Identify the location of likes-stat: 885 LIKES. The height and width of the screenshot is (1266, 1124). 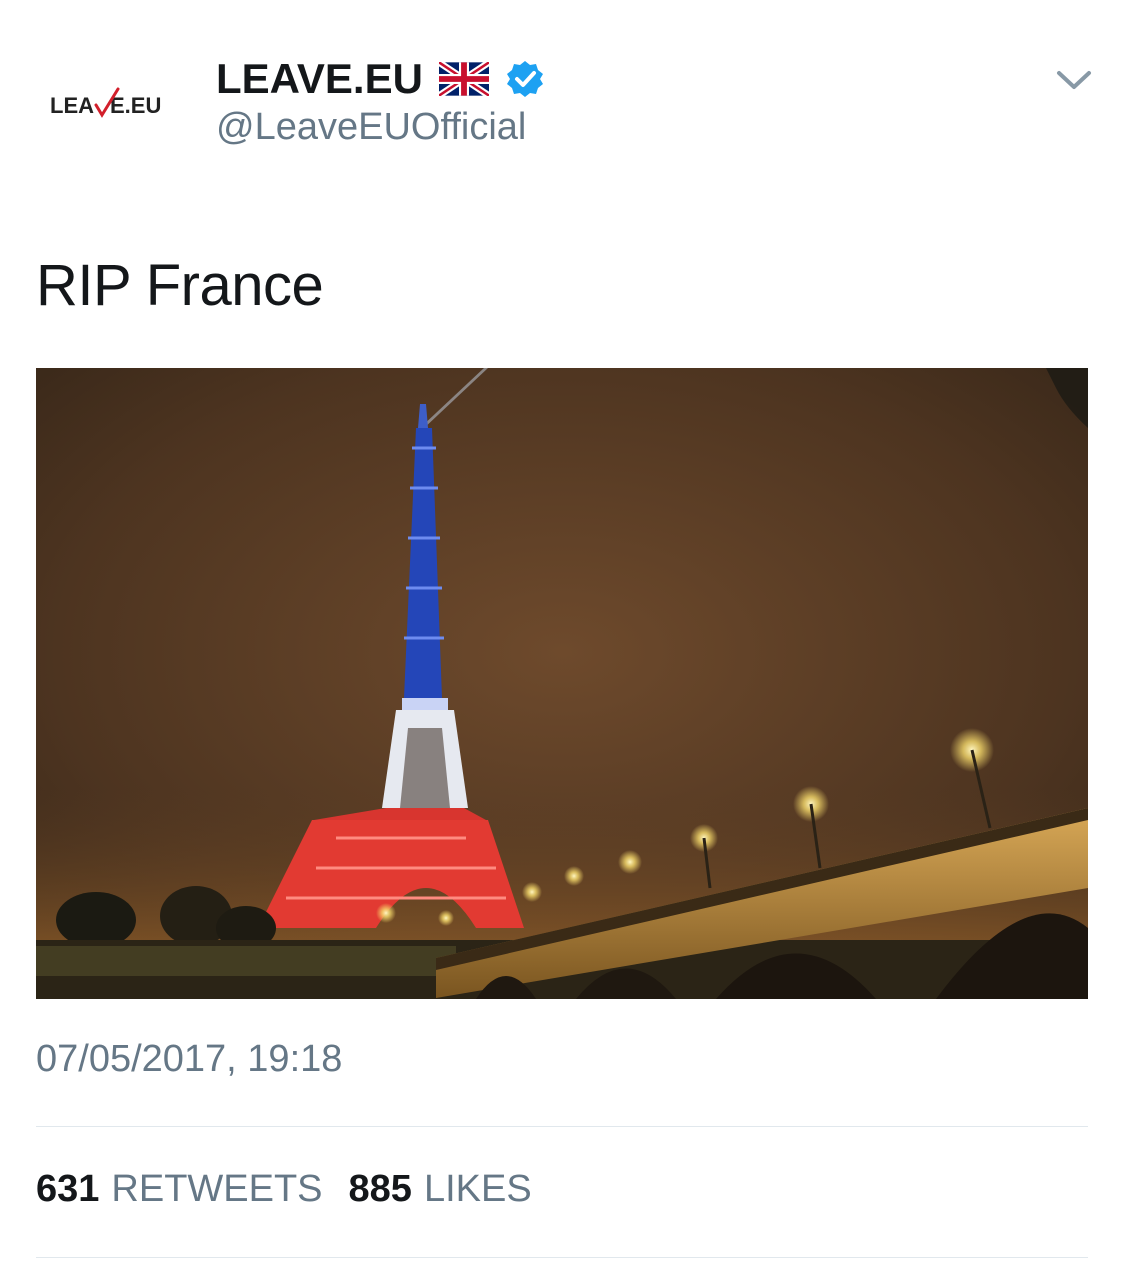
(440, 1189).